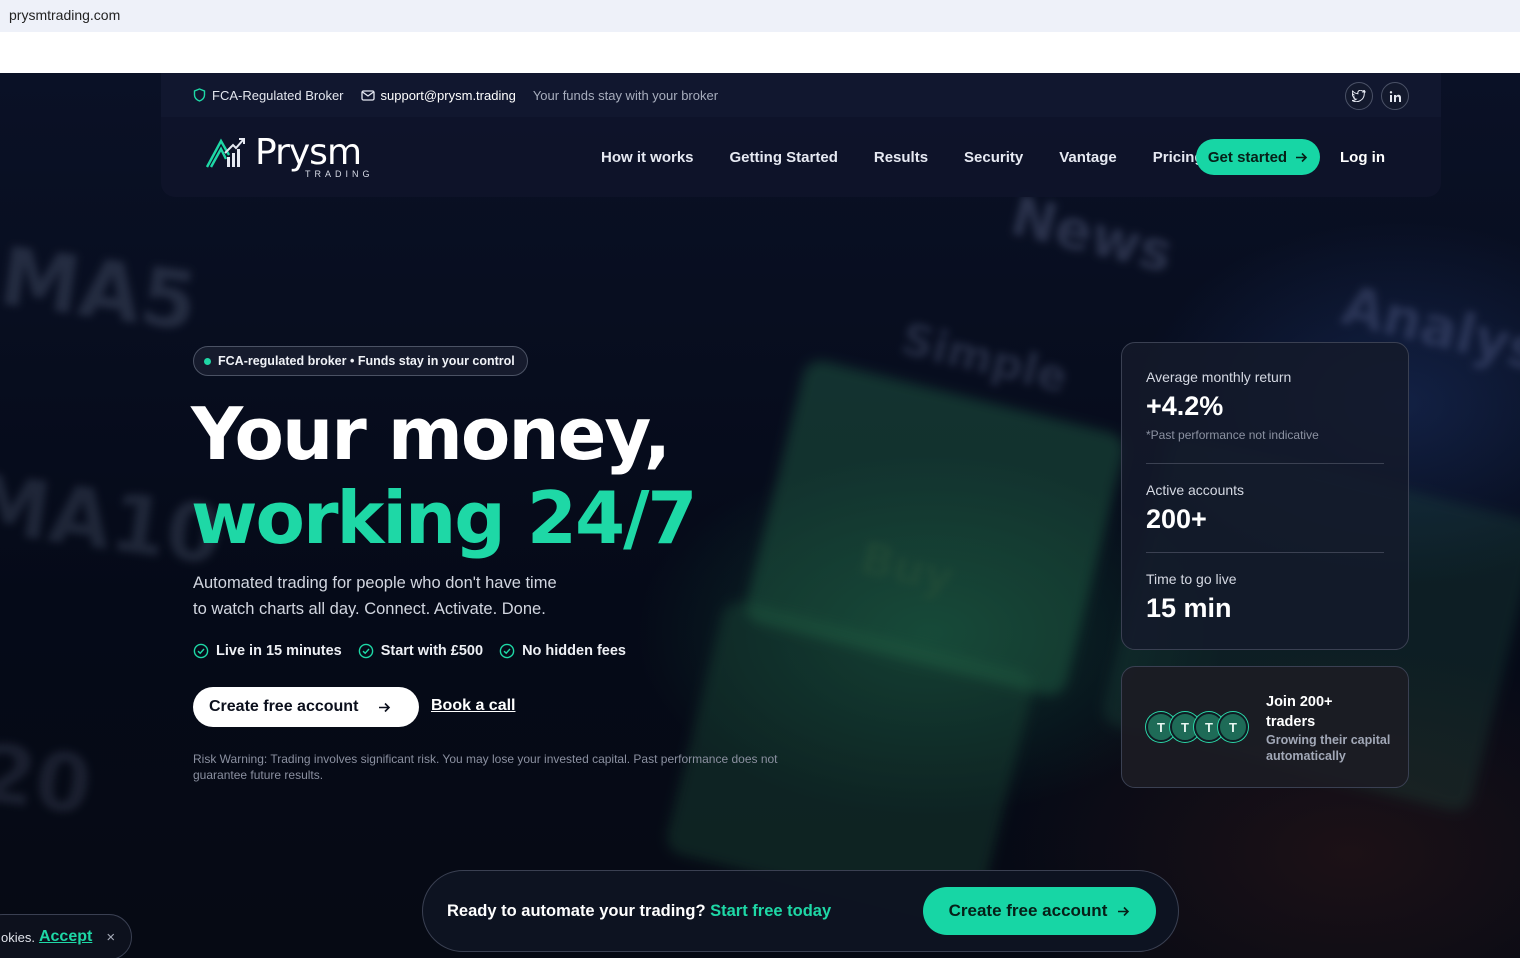  I want to click on logo-text: Prysm TRADING, so click(314, 156).